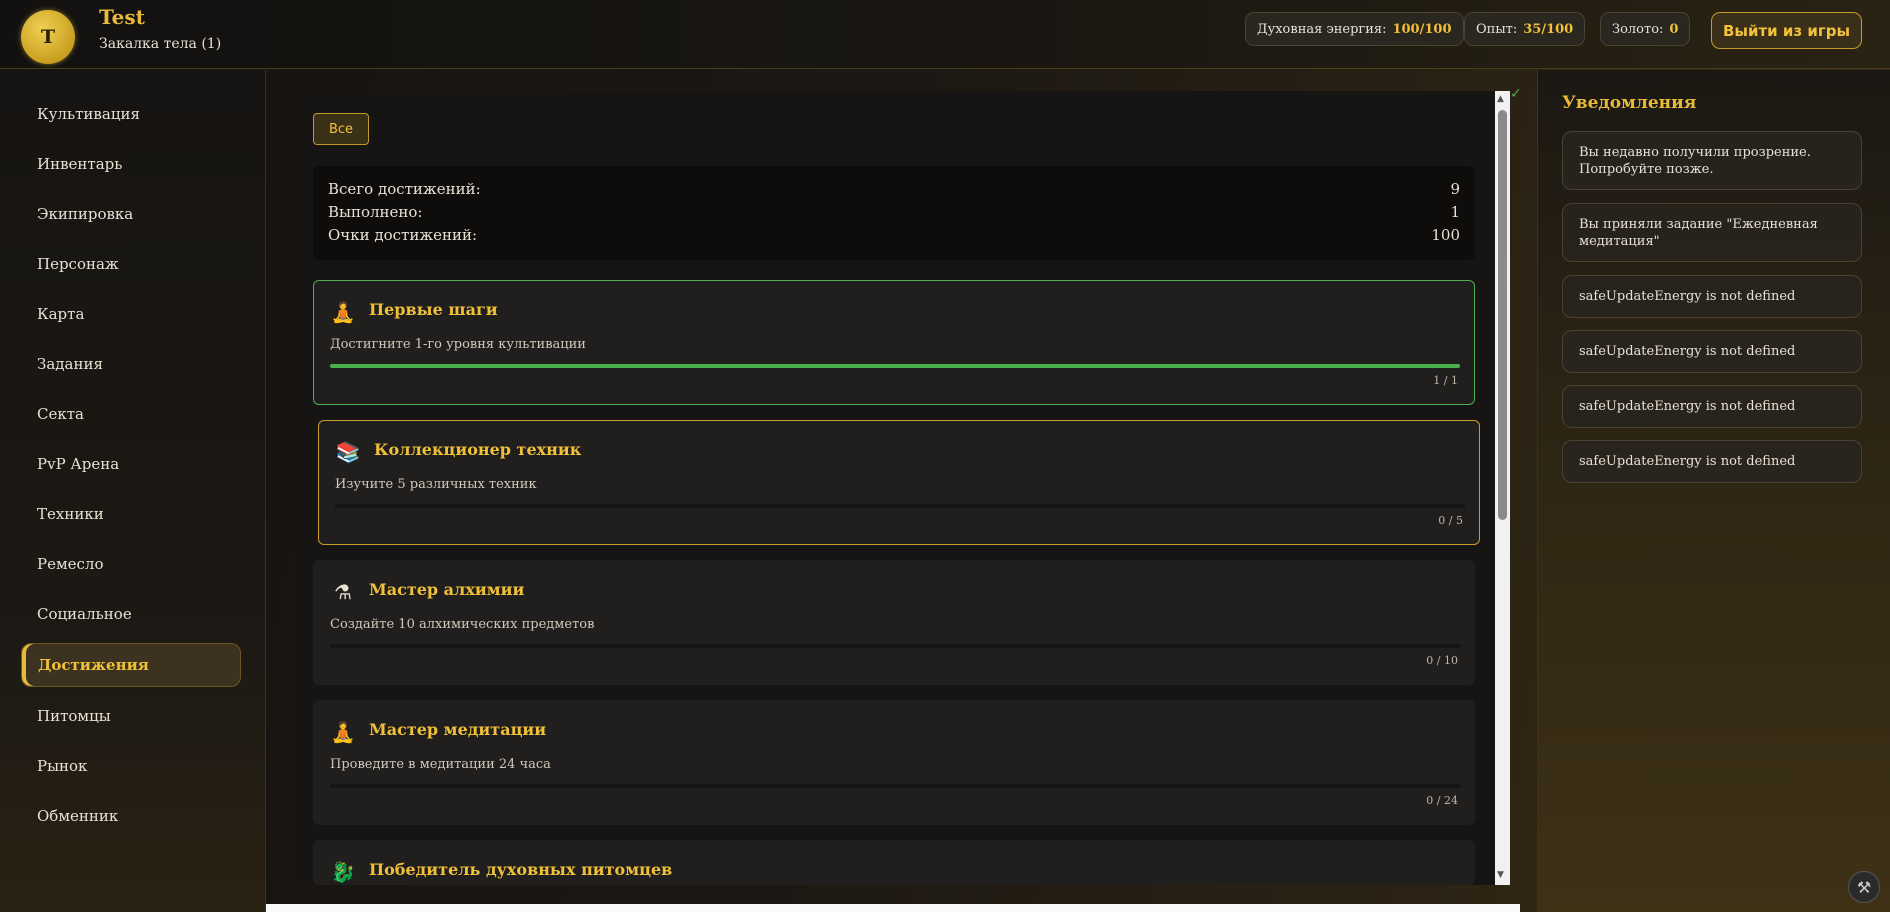 The width and height of the screenshot is (1890, 912). Describe the element at coordinates (478, 449) in the screenshot. I see `achievement-title: Коллекционер техник` at that location.